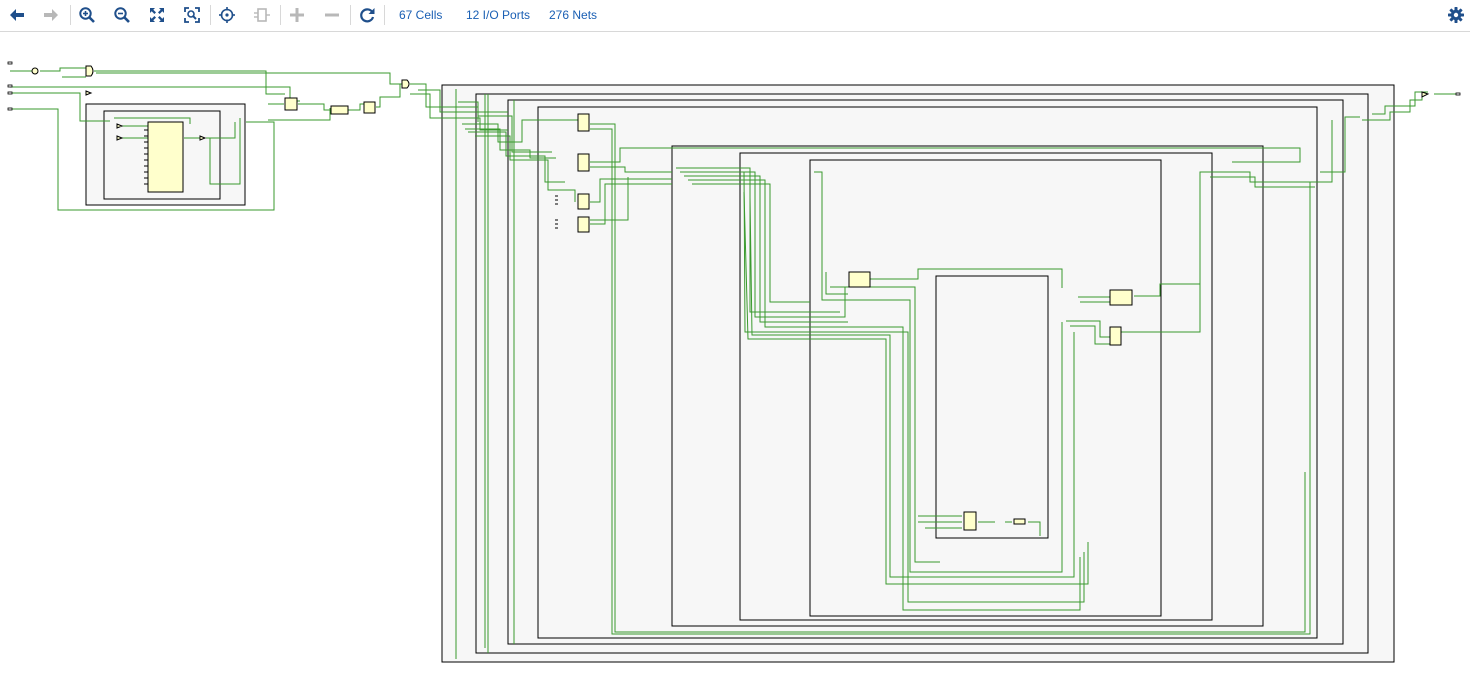 This screenshot has height=674, width=1470. I want to click on inverter-gate, so click(35, 71).